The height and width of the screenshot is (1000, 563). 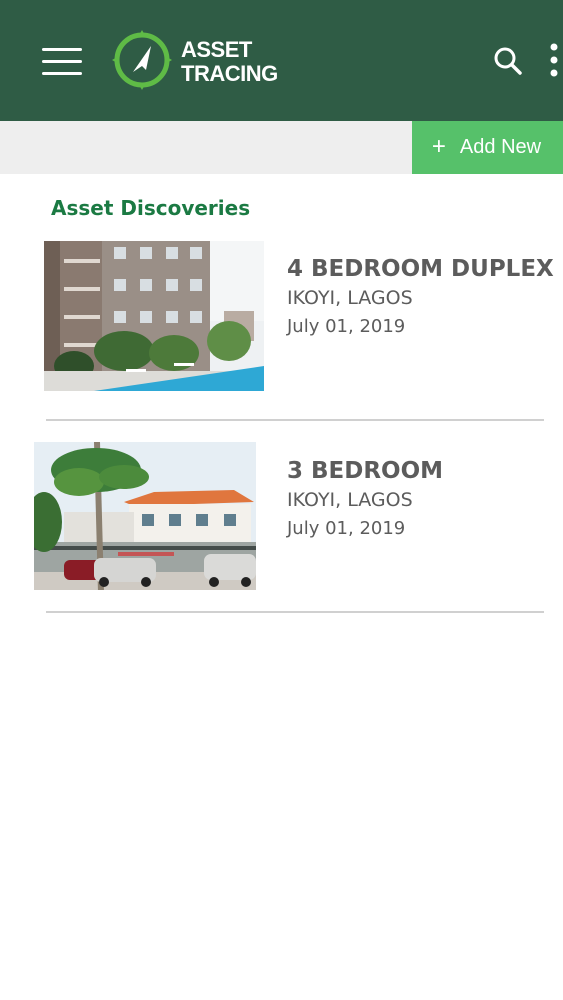 What do you see at coordinates (365, 471) in the screenshot?
I see `listing-title: 3 BEDROOM` at bounding box center [365, 471].